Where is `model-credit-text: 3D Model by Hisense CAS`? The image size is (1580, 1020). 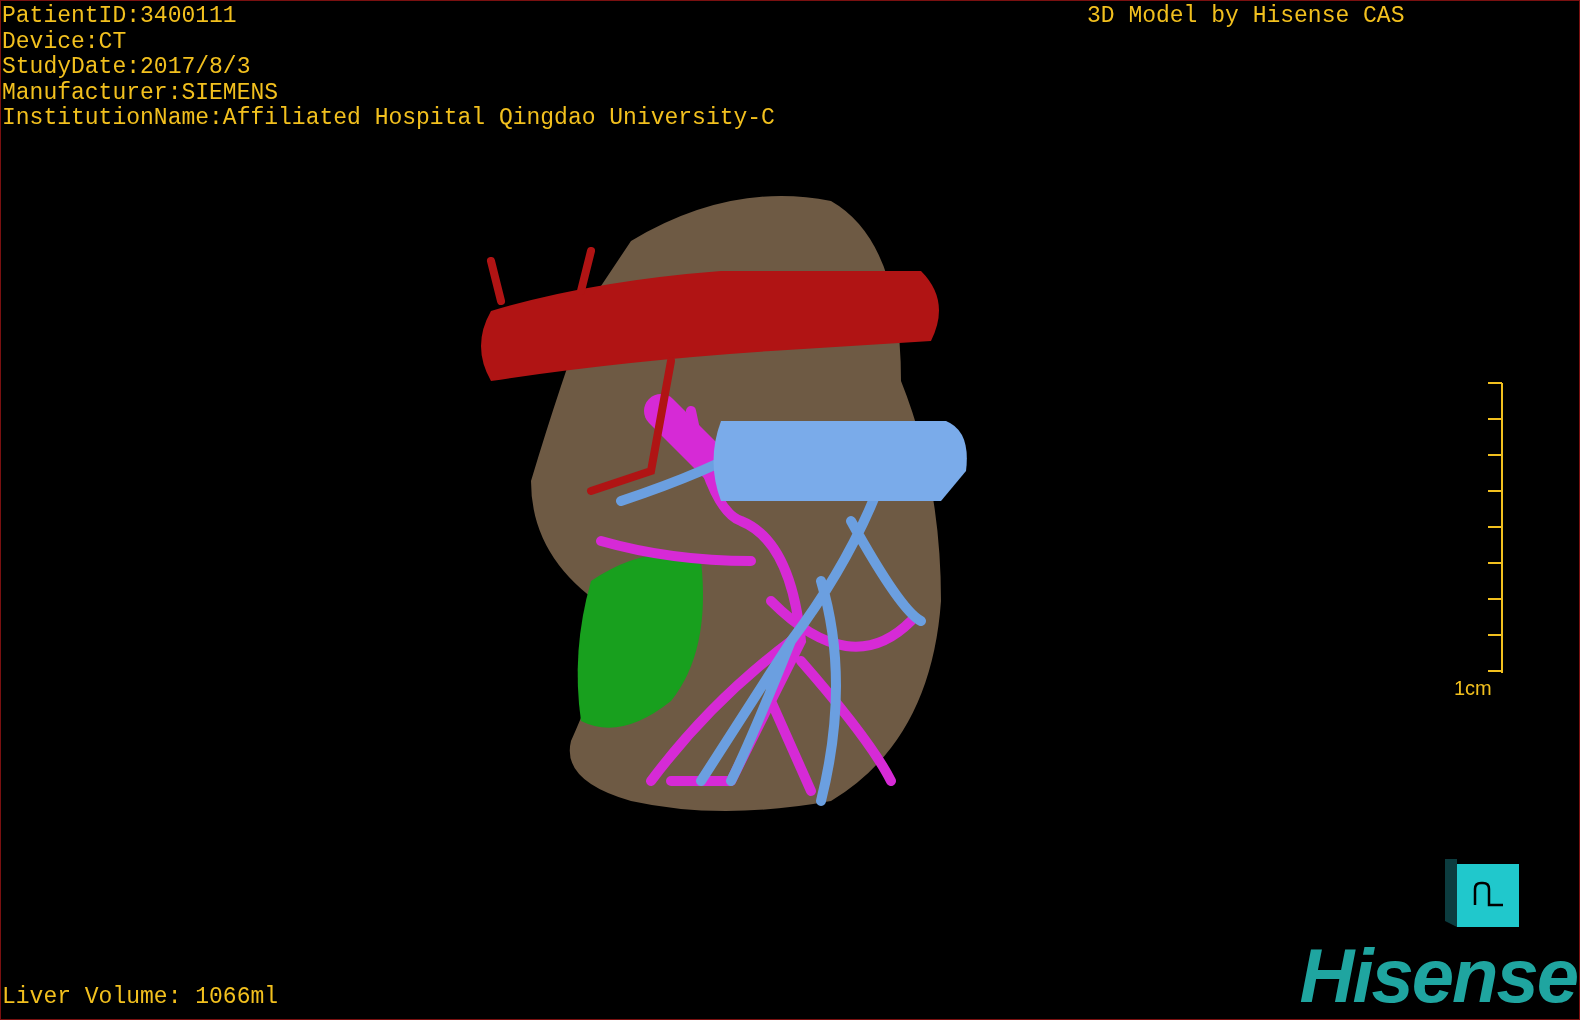 model-credit-text: 3D Model by Hisense CAS is located at coordinates (1246, 16).